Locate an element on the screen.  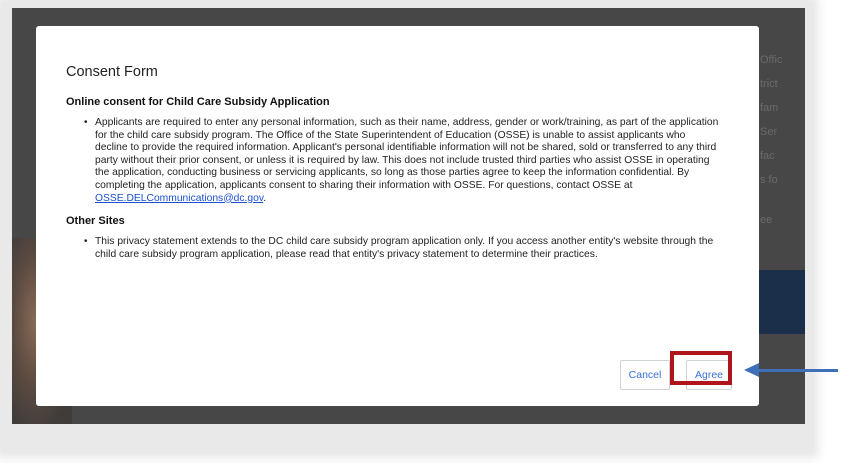
background-text-fragment: Ser is located at coordinates (769, 132).